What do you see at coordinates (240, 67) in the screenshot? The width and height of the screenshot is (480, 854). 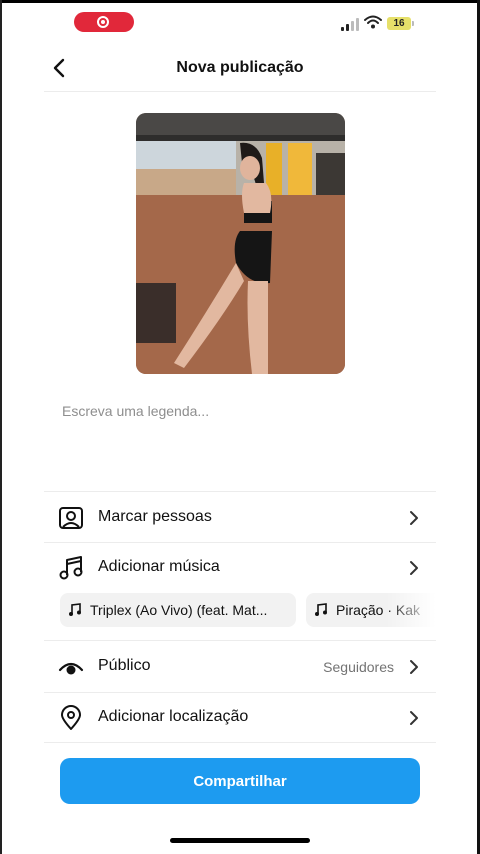 I see `page-title: Nova publicação` at bounding box center [240, 67].